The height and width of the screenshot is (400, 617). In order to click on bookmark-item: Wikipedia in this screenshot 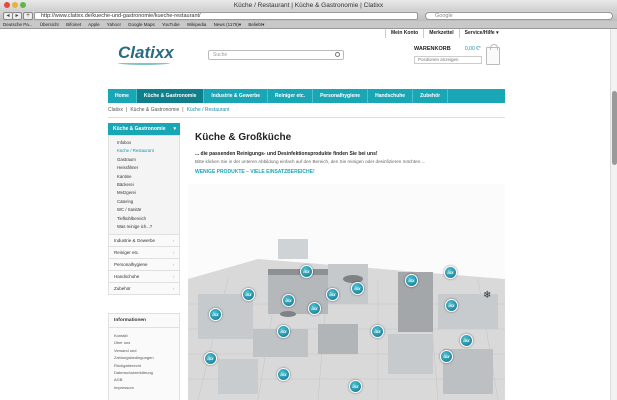, I will do `click(197, 24)`.